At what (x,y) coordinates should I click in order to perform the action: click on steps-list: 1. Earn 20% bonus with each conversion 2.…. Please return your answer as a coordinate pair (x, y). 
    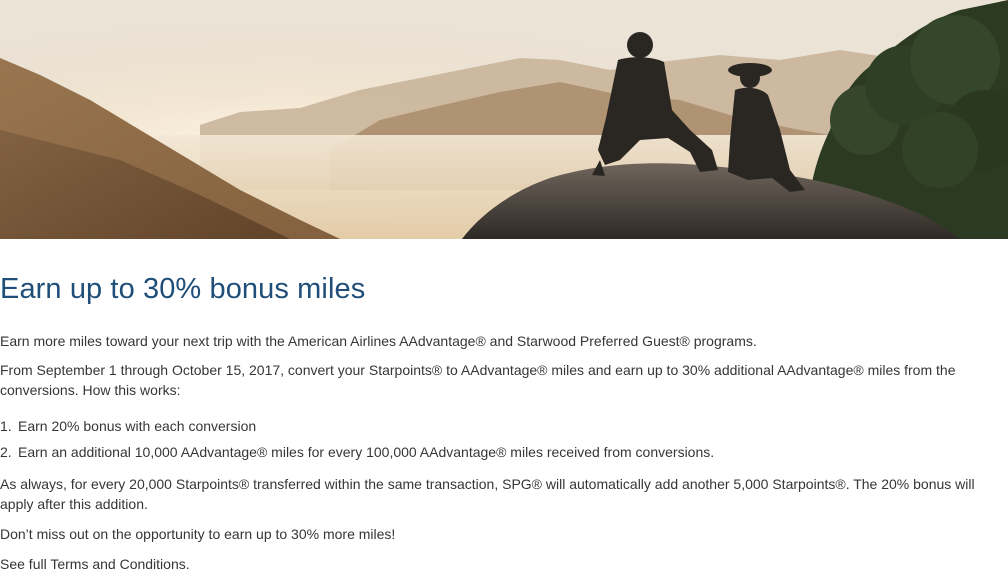
    Looking at the image, I should click on (357, 442).